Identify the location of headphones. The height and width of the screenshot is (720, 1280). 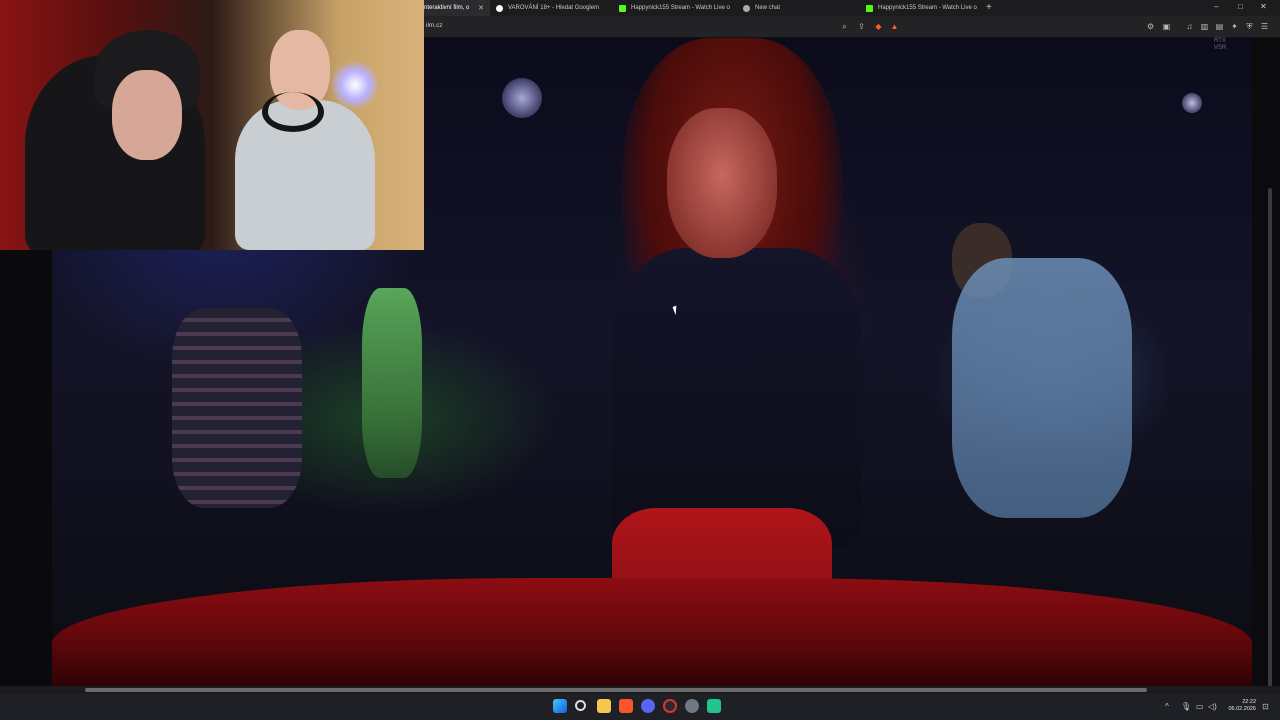
(293, 112).